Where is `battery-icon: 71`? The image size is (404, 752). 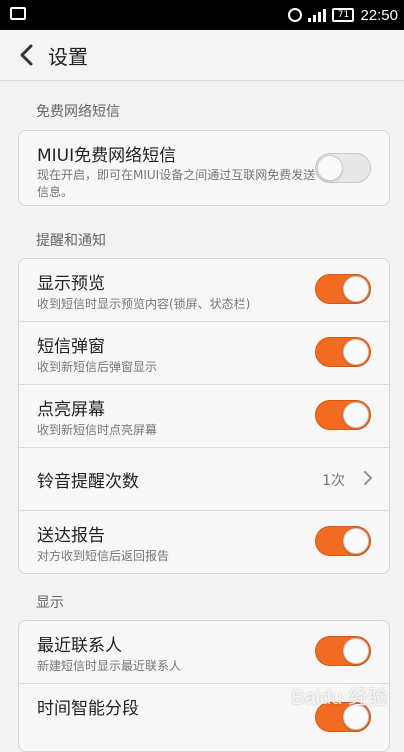 battery-icon: 71 is located at coordinates (343, 15).